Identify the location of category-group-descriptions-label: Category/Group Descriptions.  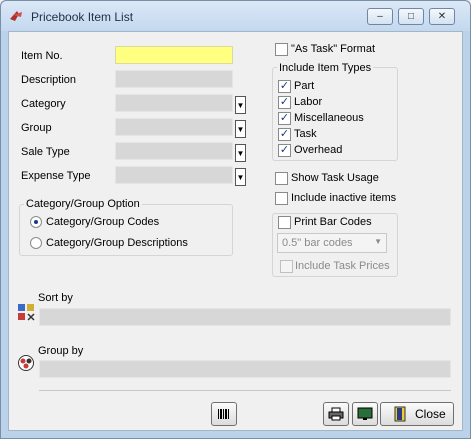
(117, 243).